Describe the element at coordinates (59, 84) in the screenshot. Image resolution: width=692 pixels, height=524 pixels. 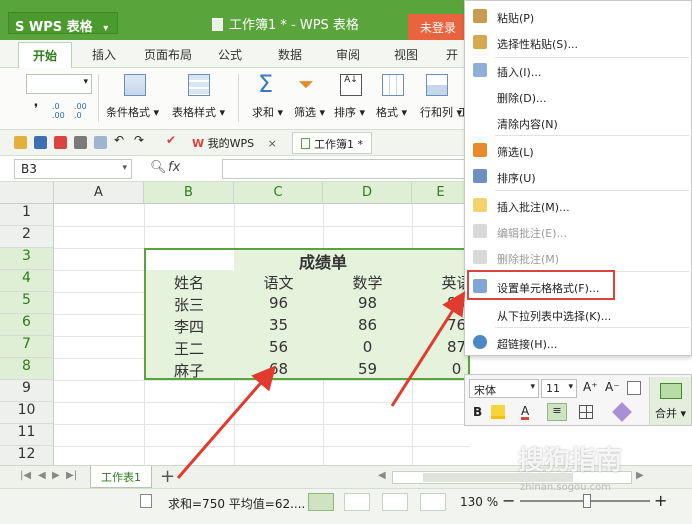
I see `number-format-combo: ▾` at that location.